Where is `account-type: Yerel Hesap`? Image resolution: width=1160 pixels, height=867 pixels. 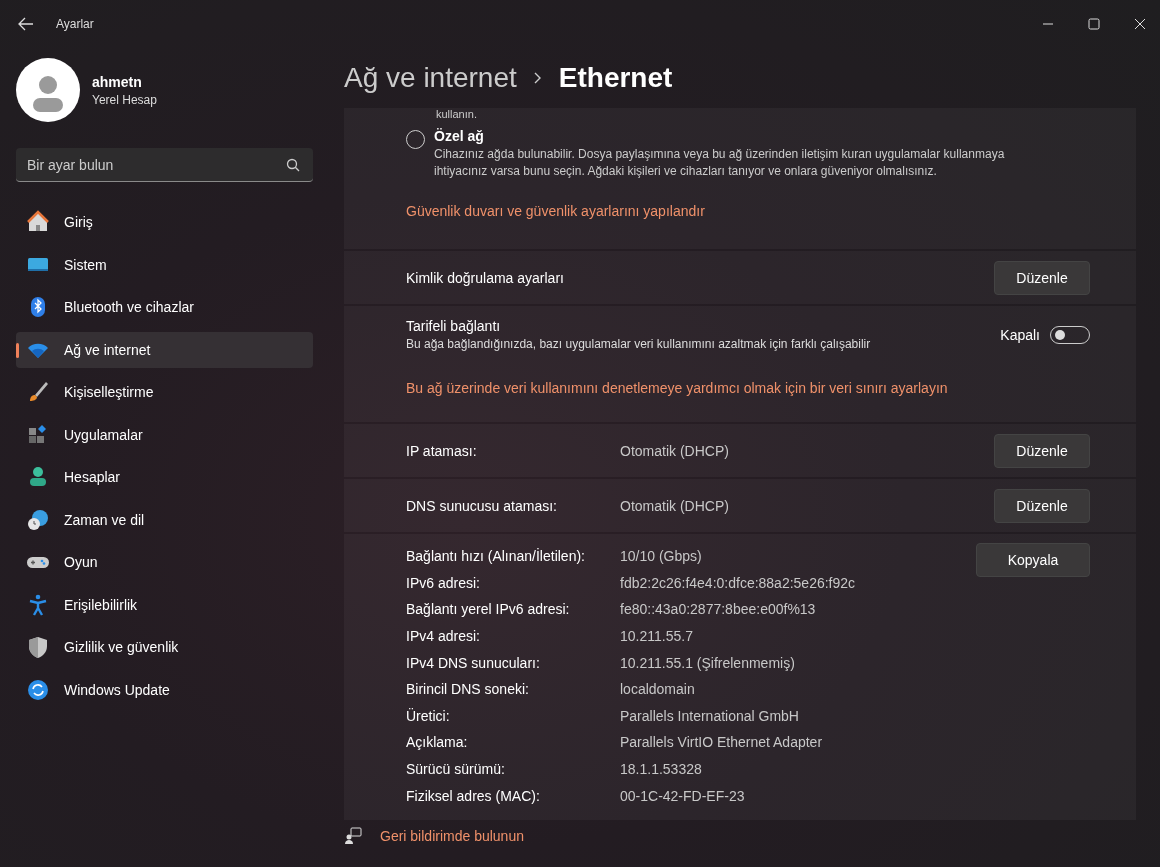 account-type: Yerel Hesap is located at coordinates (124, 99).